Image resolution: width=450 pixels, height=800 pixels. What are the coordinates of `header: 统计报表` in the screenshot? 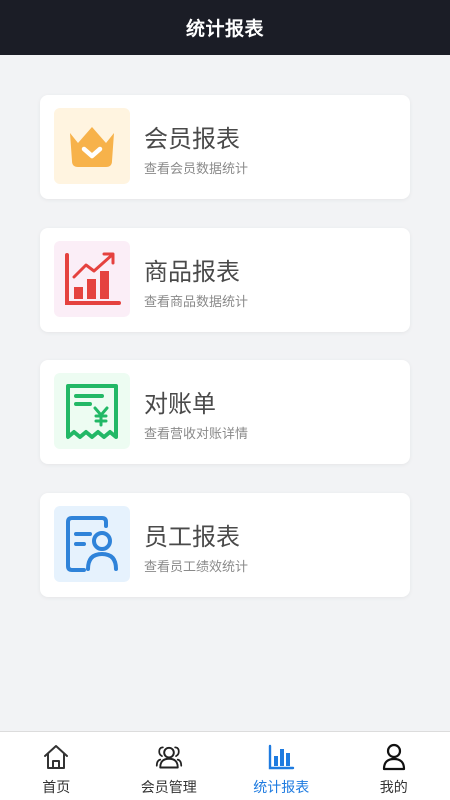 It's located at (225, 27).